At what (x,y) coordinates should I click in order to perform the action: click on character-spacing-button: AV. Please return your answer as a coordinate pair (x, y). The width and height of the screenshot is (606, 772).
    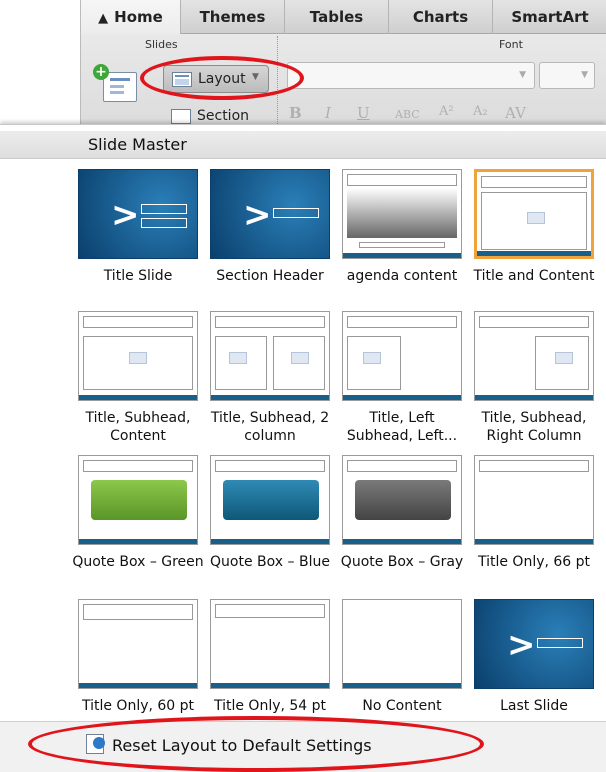
    Looking at the image, I should click on (515, 114).